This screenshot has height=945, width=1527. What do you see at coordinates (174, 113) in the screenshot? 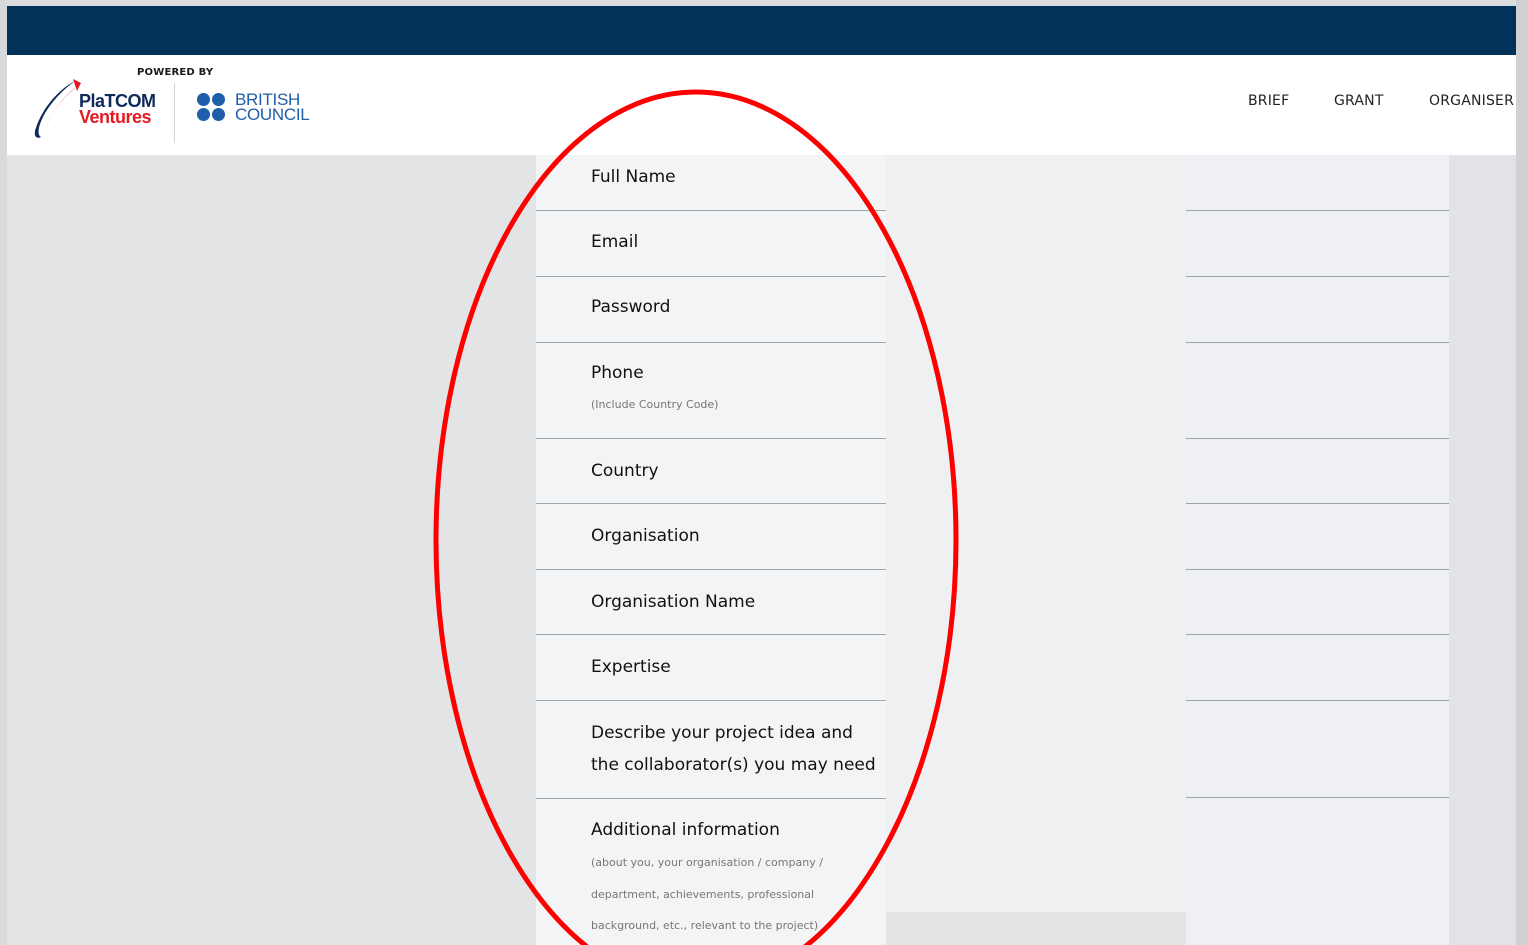
I see `logo-divider` at bounding box center [174, 113].